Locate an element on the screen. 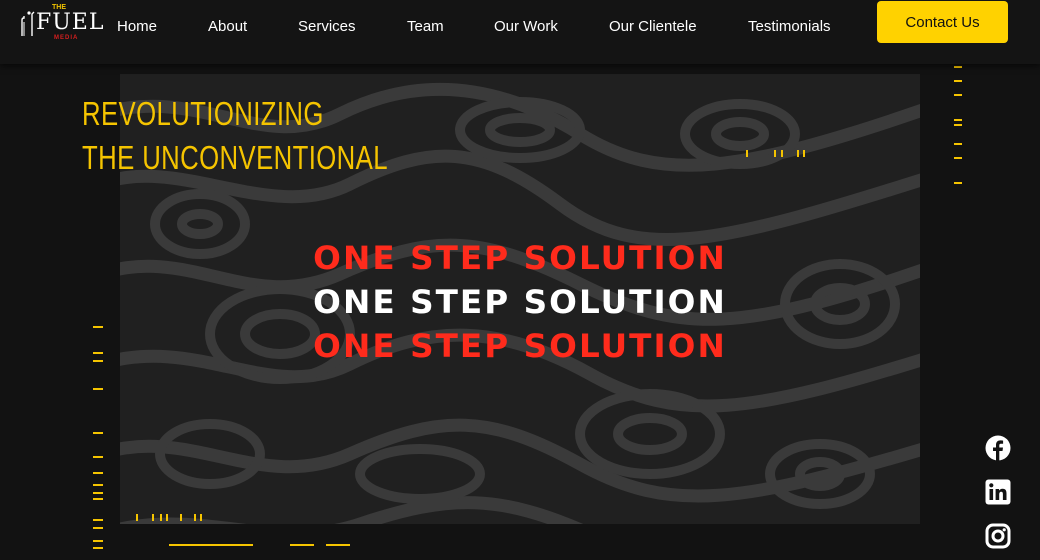 The image size is (1040, 560). logo-text-fuel: FUEL is located at coordinates (70, 22).